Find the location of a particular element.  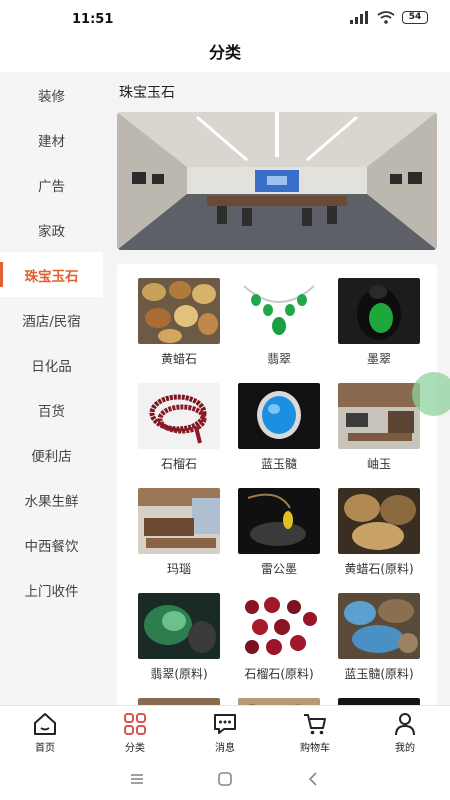

grid-item-jadeite-raw: 翡翠(原料) is located at coordinates (179, 637).